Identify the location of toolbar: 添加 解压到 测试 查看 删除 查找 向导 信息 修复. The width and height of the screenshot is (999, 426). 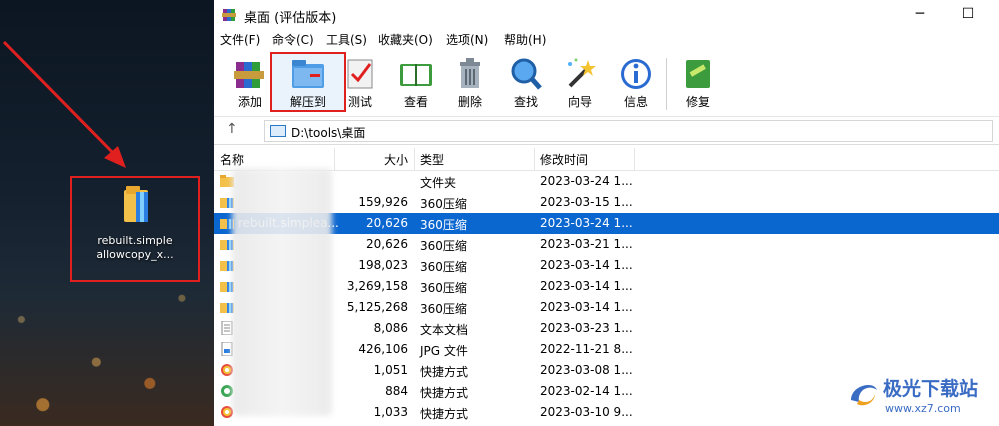
(606, 83).